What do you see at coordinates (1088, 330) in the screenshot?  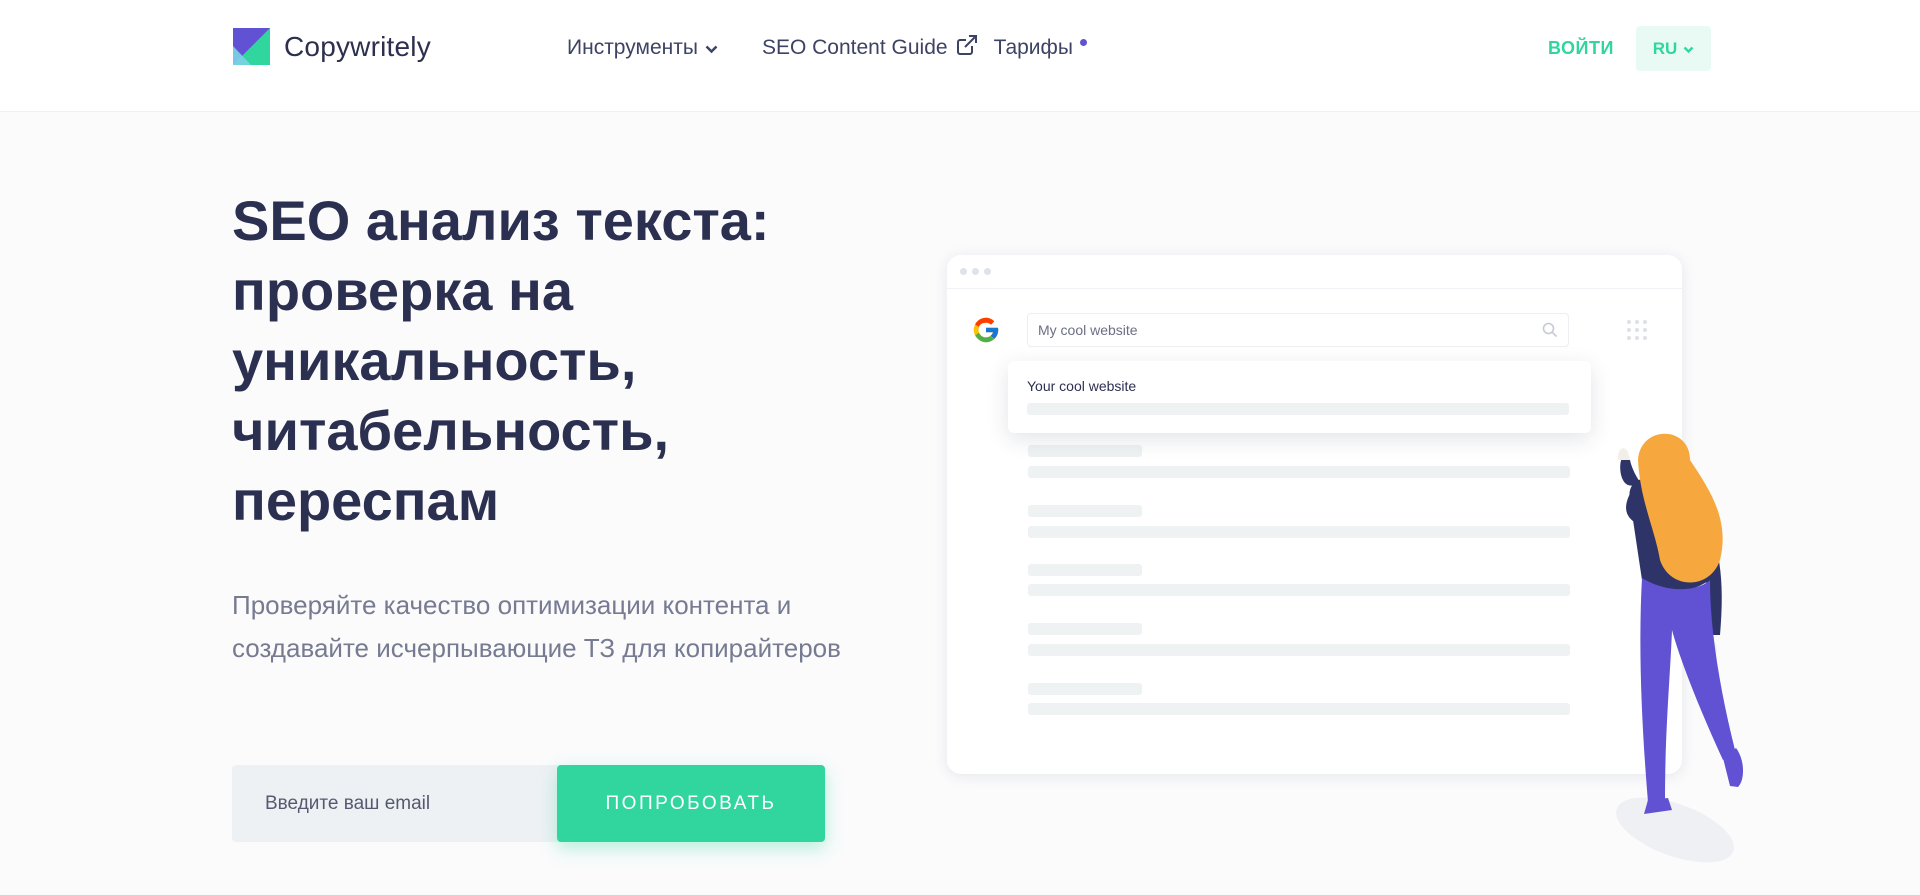 I see `search-query: My cool website` at bounding box center [1088, 330].